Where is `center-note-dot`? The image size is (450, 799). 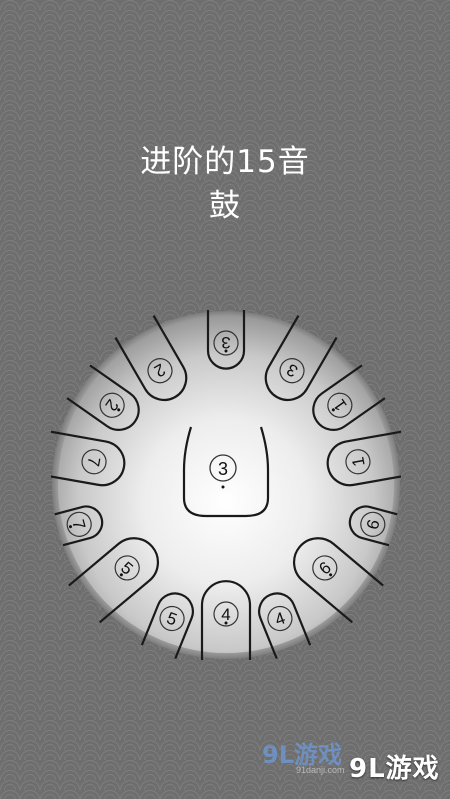
center-note-dot is located at coordinates (223, 487).